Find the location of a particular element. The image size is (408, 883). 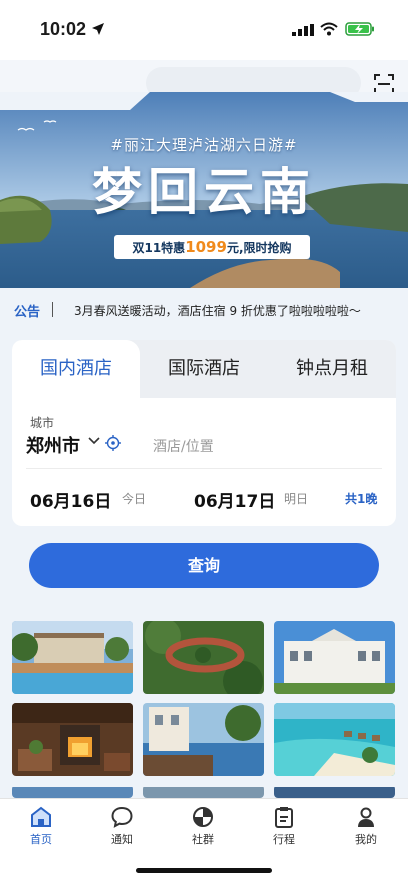

colonial-hotel-image is located at coordinates (334, 657).